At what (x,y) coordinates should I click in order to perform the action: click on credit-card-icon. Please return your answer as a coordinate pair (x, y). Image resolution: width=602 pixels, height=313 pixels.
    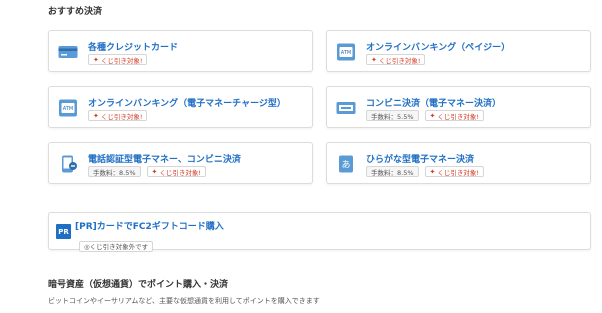
    Looking at the image, I should click on (68, 52).